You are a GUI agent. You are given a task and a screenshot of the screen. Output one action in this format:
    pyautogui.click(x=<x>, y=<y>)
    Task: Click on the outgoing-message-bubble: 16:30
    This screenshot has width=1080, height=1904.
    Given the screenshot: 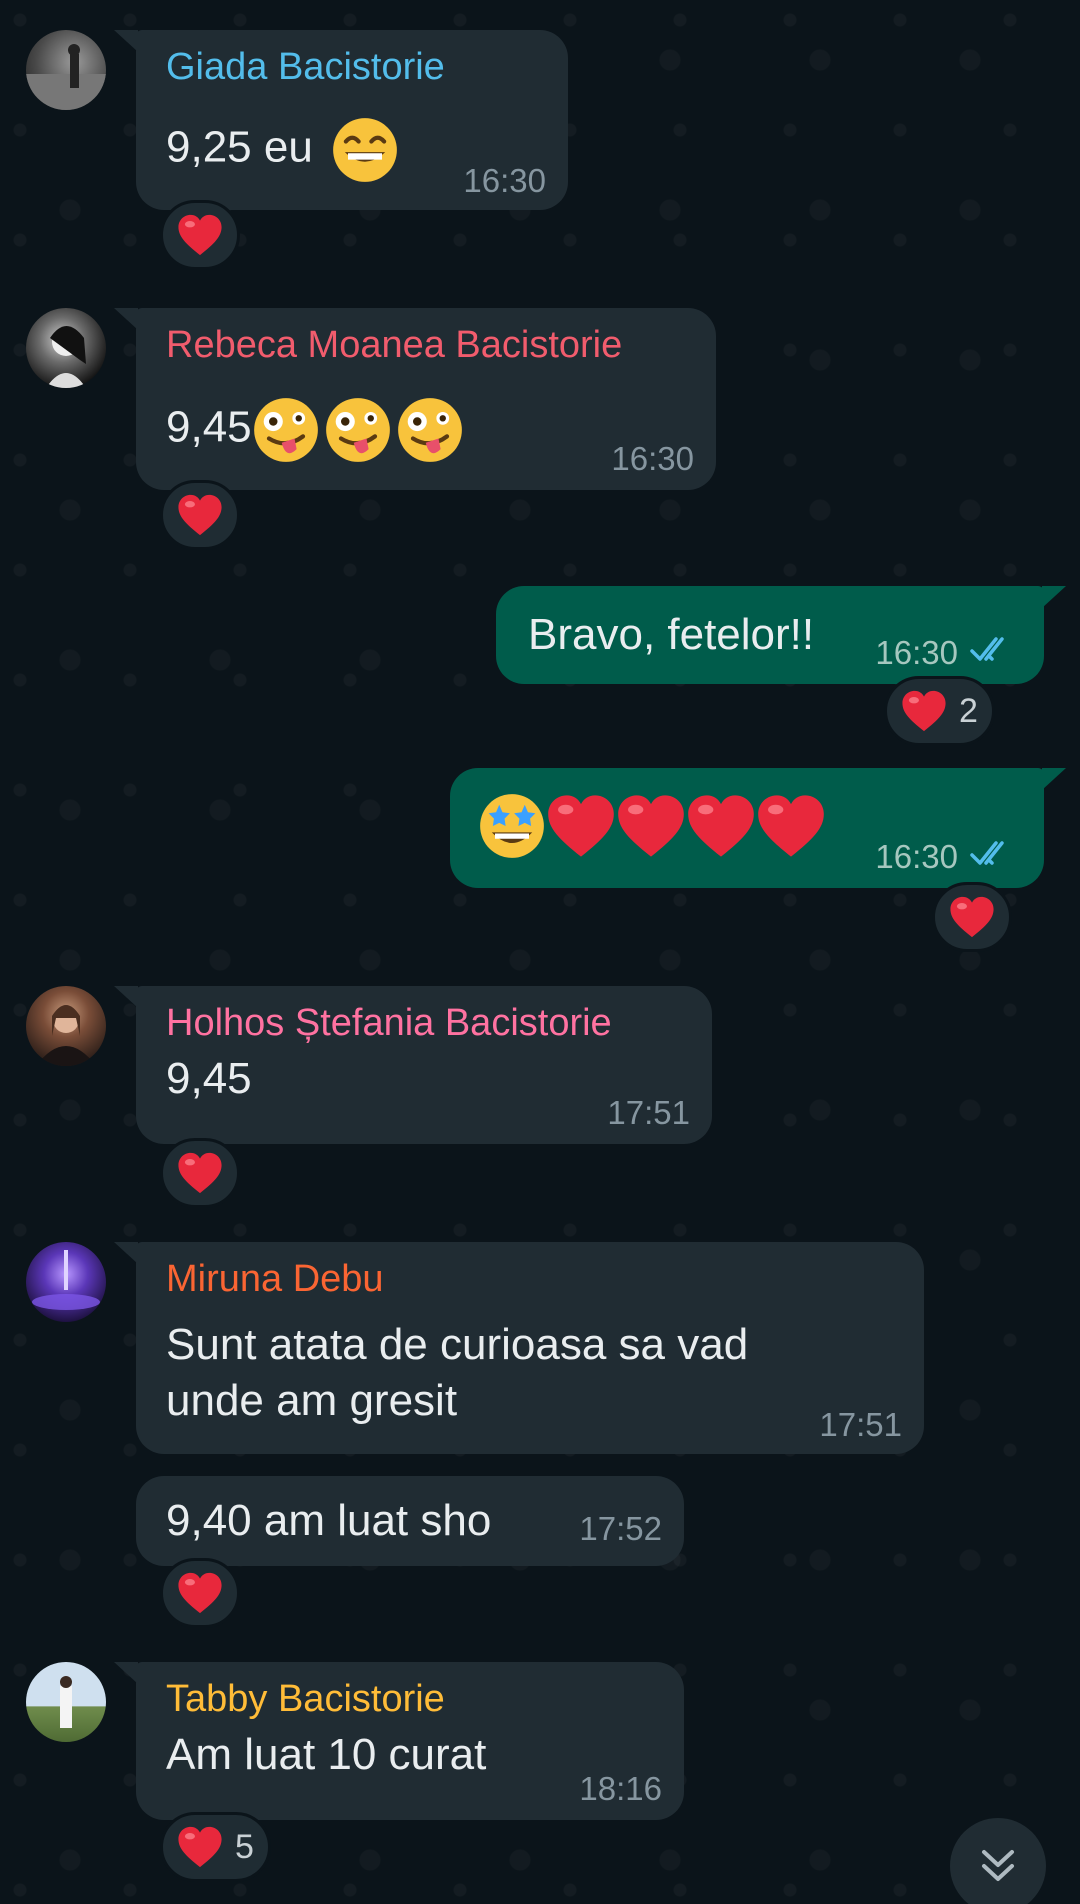 What is the action you would take?
    pyautogui.click(x=758, y=828)
    